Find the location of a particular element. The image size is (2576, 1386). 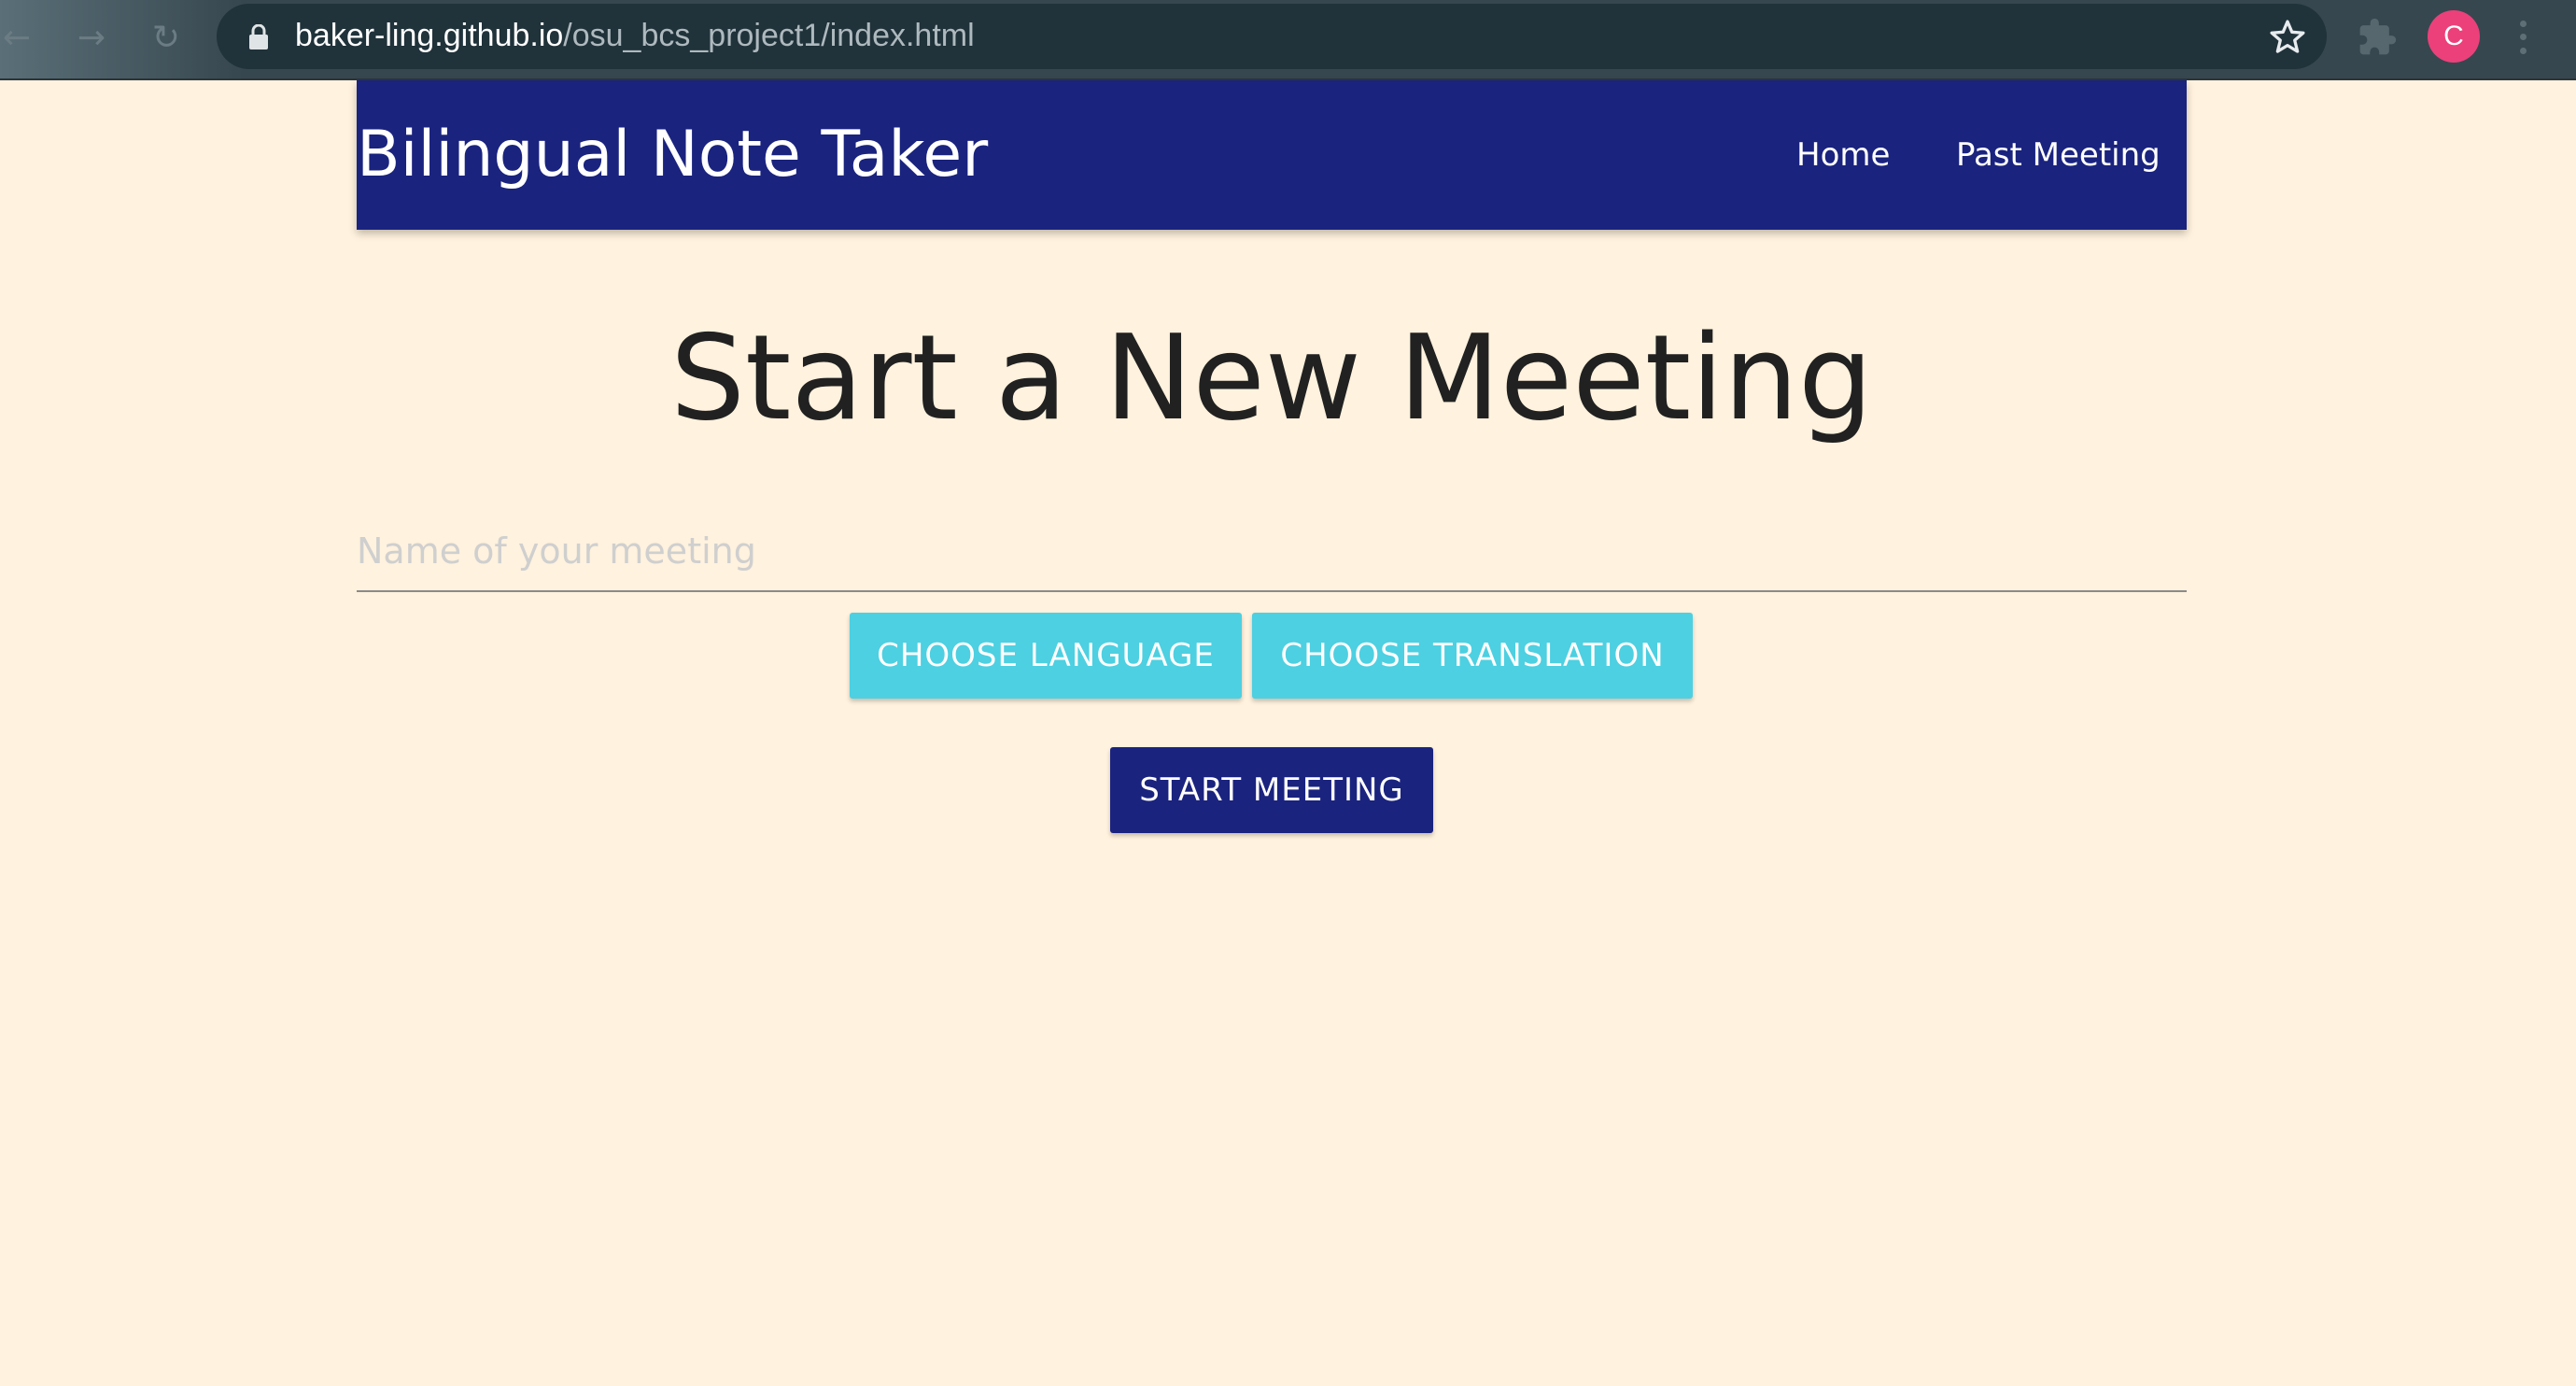

nav-link-home: Home is located at coordinates (1843, 155).